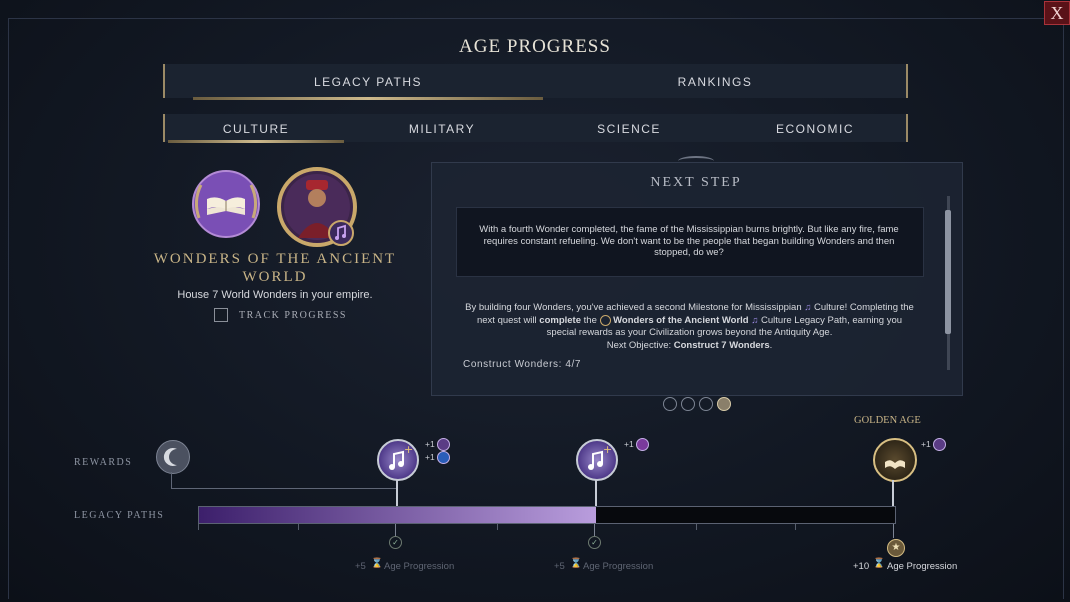 This screenshot has height=602, width=1070. What do you see at coordinates (443, 457) in the screenshot?
I see `influence-yield-icon` at bounding box center [443, 457].